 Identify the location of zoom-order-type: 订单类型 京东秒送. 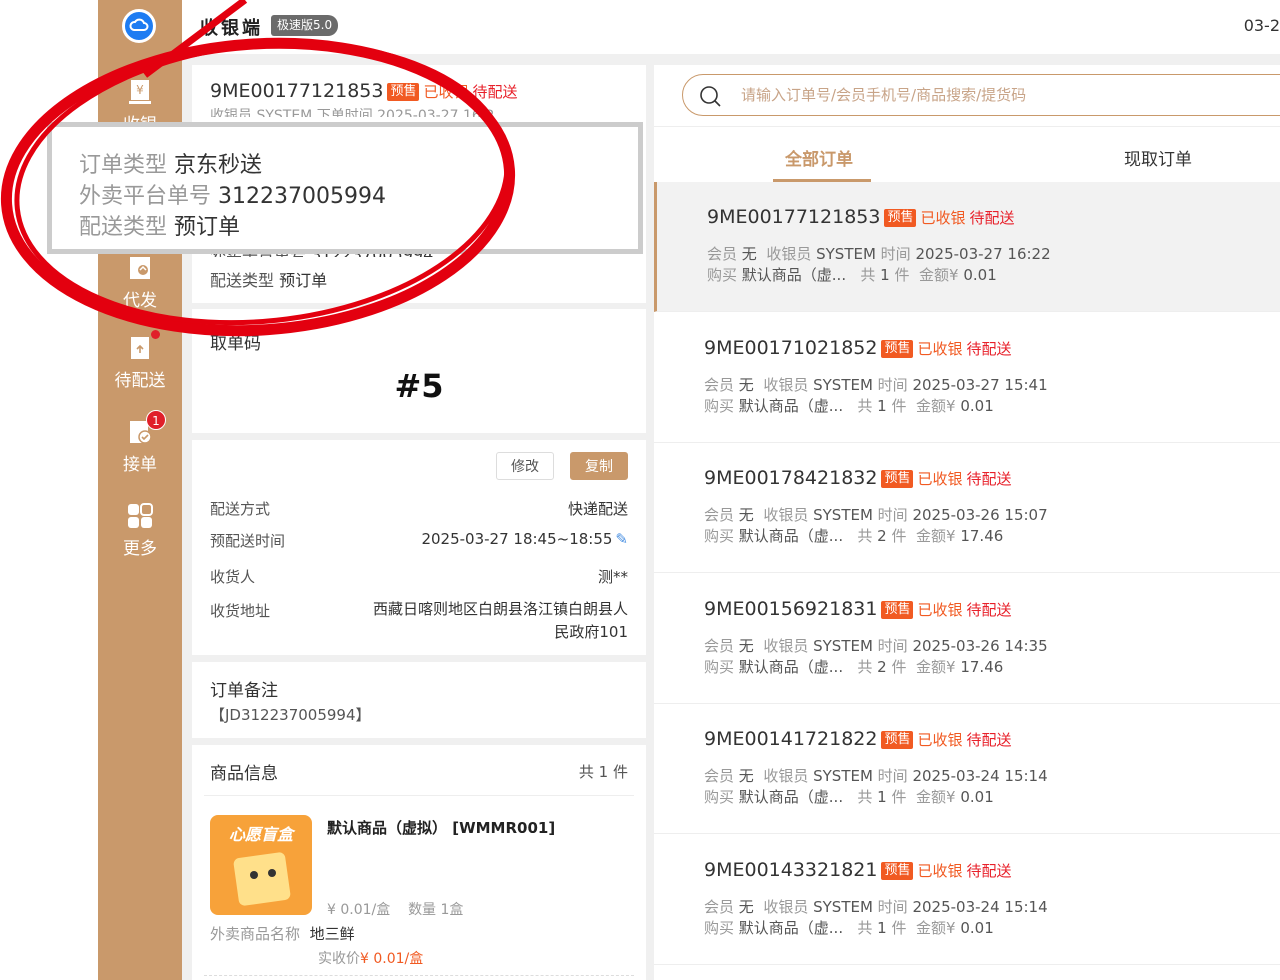
(171, 165).